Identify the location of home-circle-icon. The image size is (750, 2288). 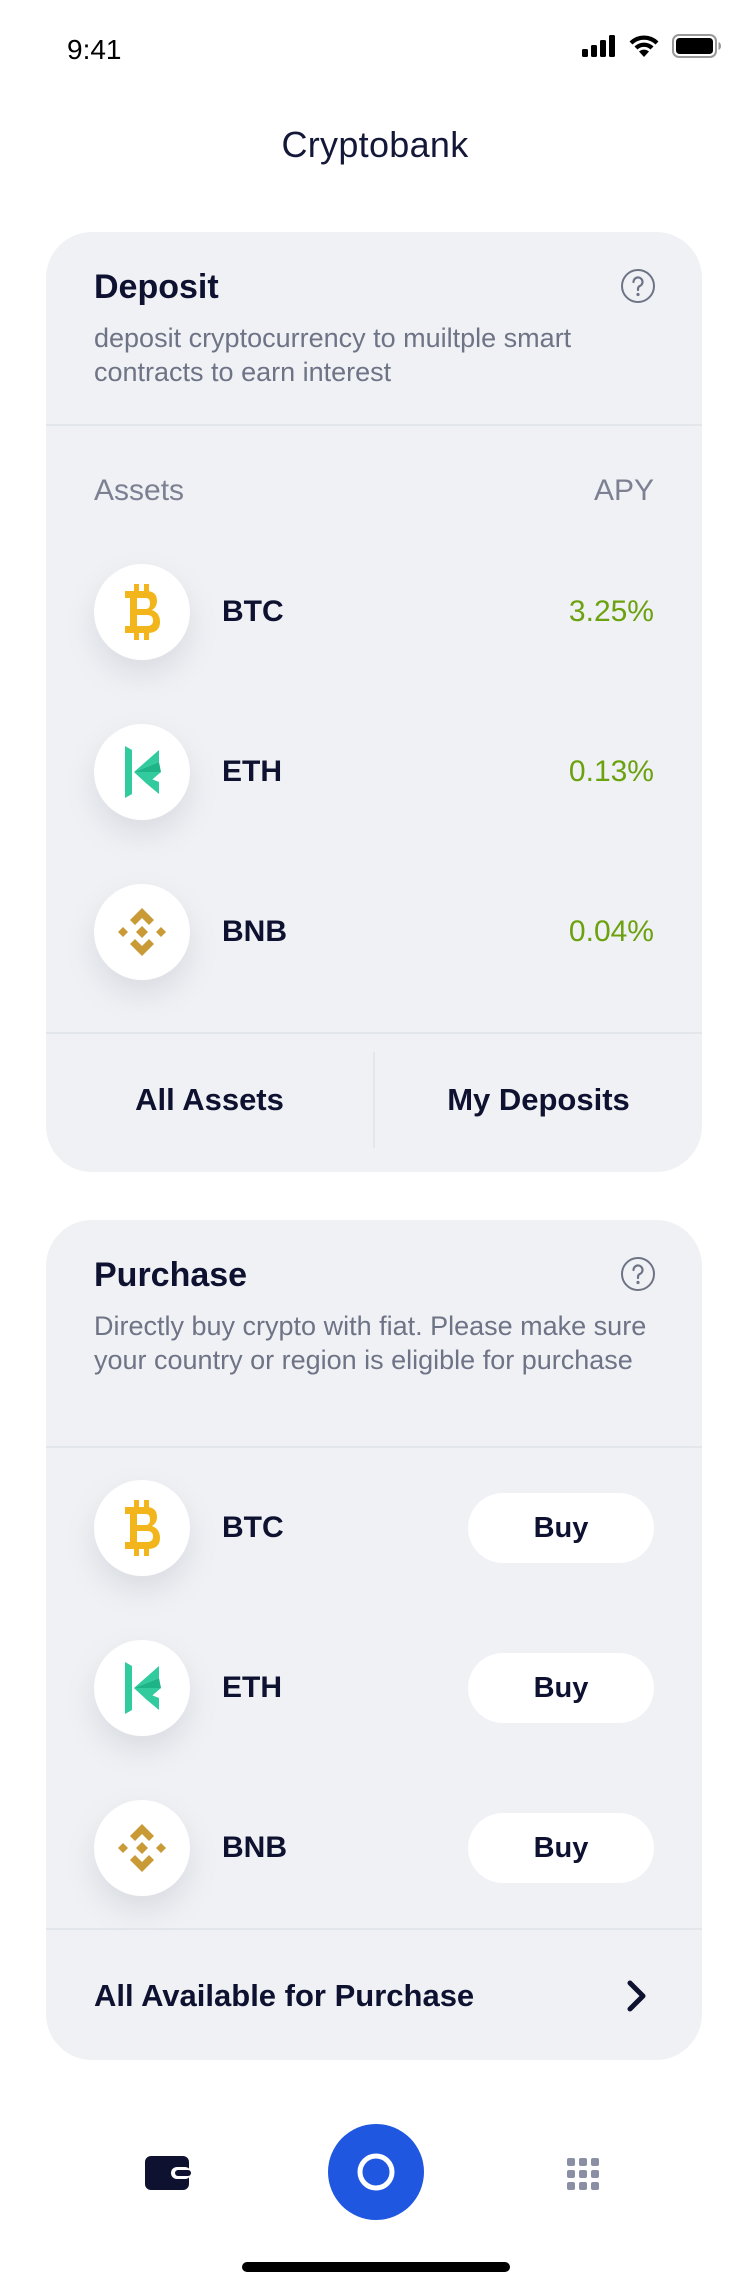
(376, 2172).